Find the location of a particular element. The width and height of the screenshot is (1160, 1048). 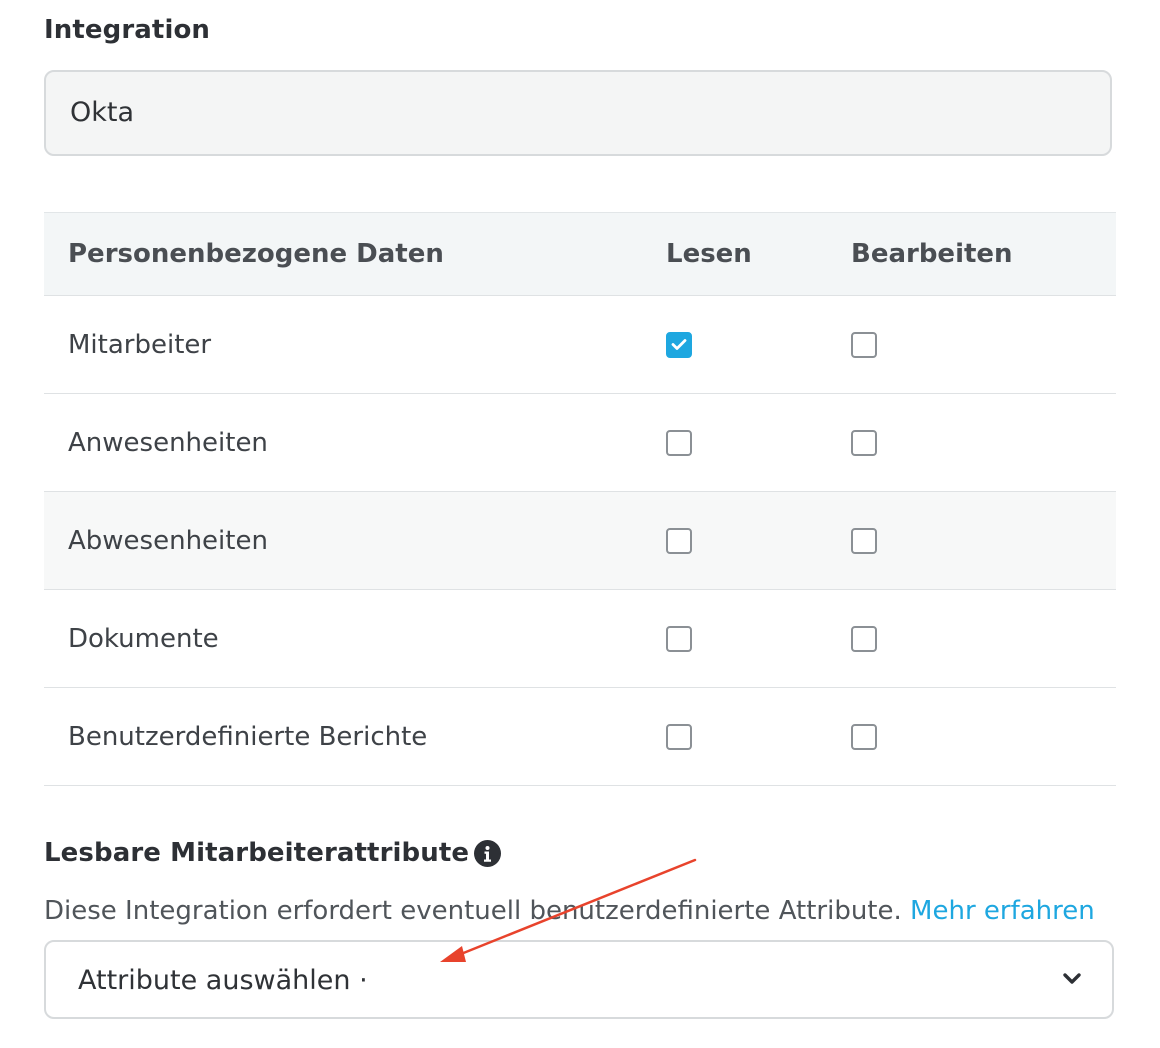

permissions-table-header: Personenbezogene Daten Lesen Bearbeiten is located at coordinates (580, 254).